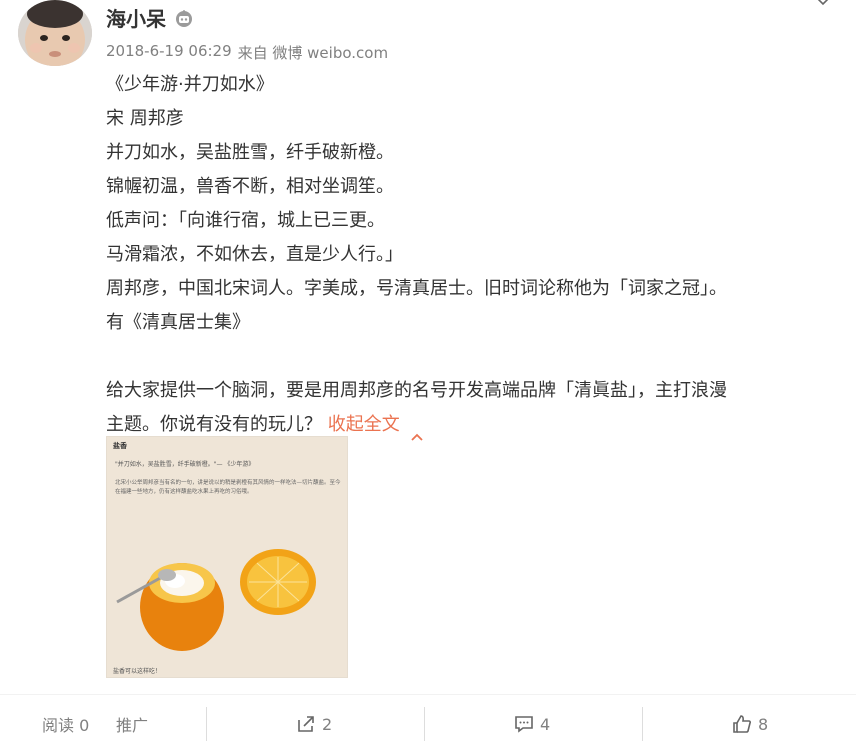 This screenshot has width=856, height=753. What do you see at coordinates (416, 288) in the screenshot?
I see `content-line: 周邦彦，中国北宋词人。字美成，号清真居士。旧时词论称他为「词家之冠」。` at bounding box center [416, 288].